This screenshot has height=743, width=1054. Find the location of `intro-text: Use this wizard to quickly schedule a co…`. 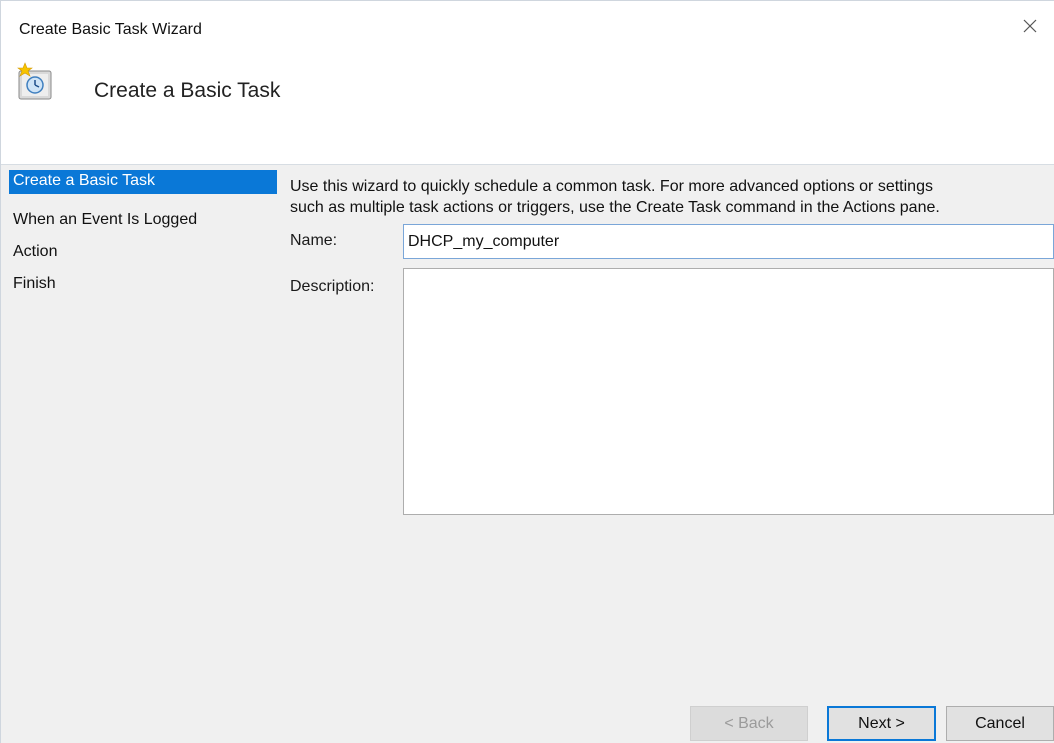

intro-text: Use this wizard to quickly schedule a co… is located at coordinates (670, 197).